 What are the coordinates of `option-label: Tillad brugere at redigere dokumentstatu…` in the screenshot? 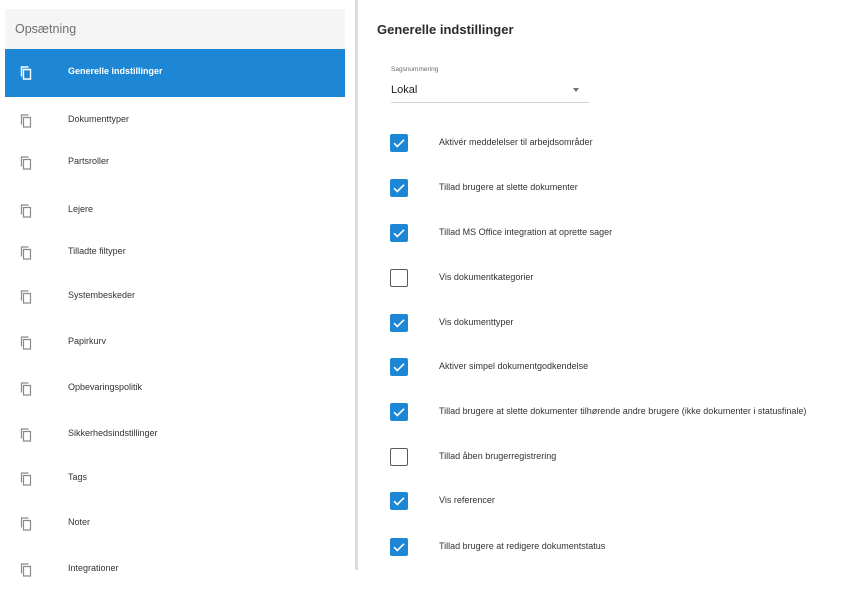 It's located at (522, 546).